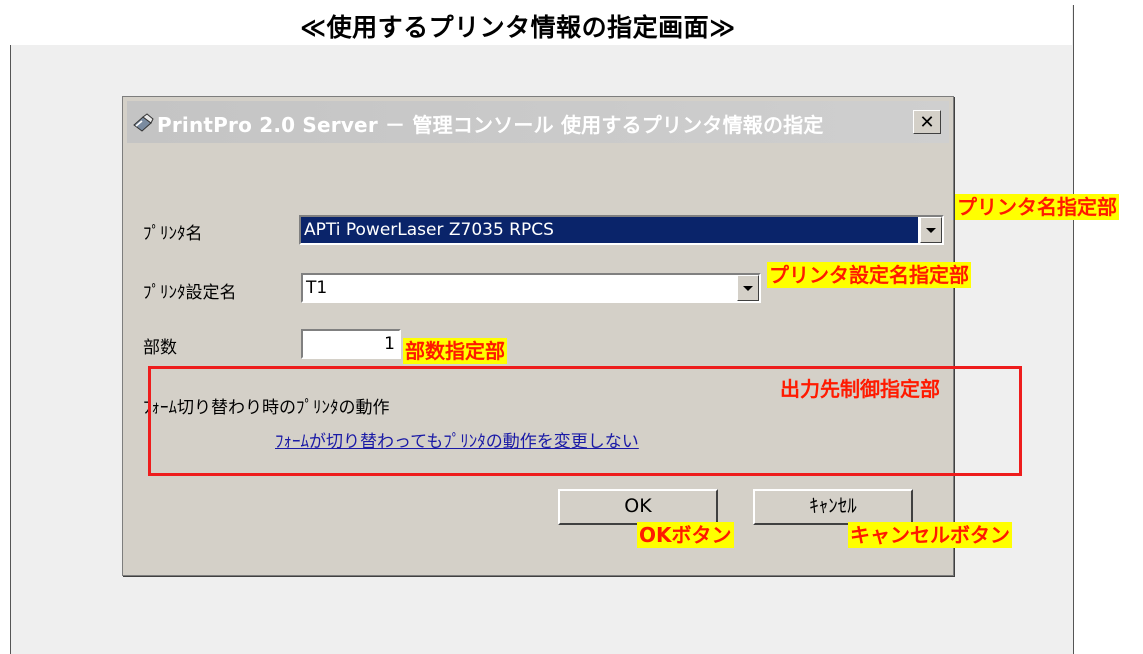  I want to click on close-button: ✕, so click(927, 122).